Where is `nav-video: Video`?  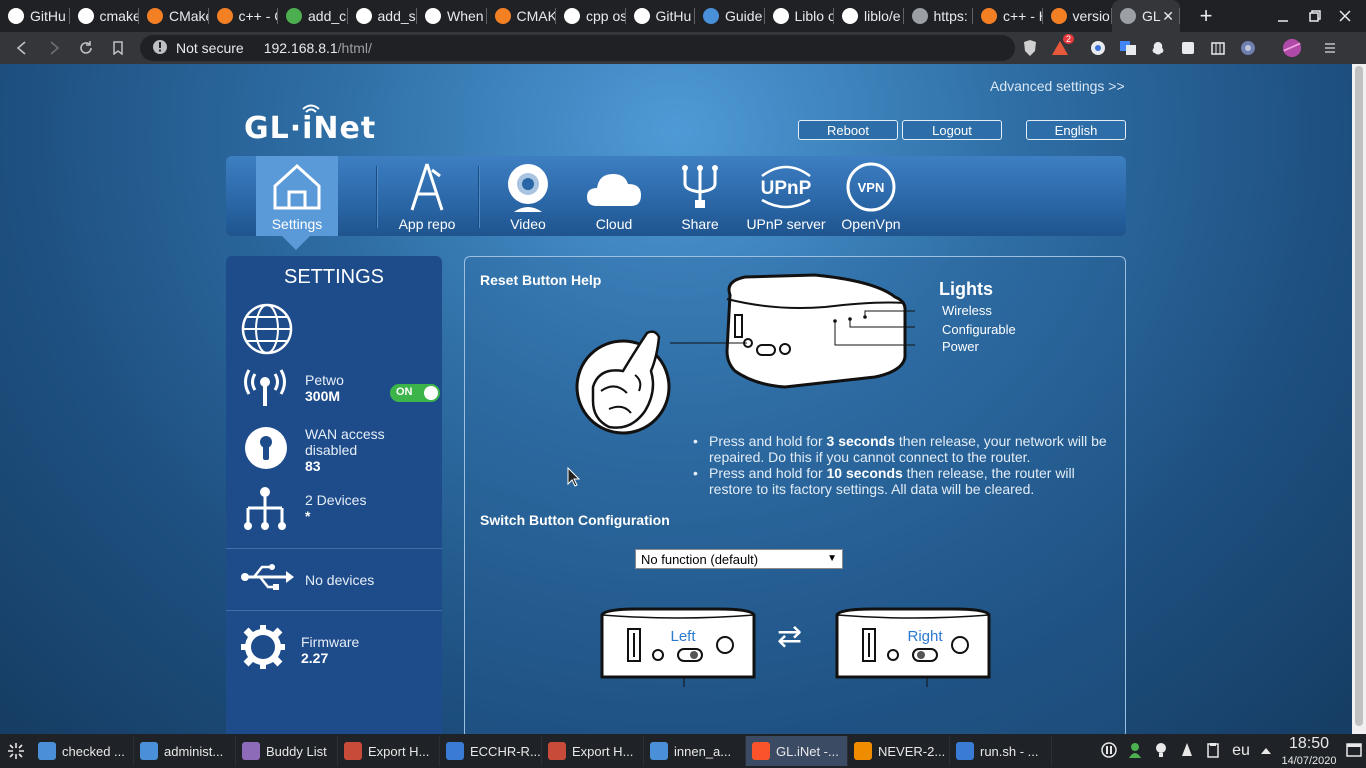 nav-video: Video is located at coordinates (528, 196).